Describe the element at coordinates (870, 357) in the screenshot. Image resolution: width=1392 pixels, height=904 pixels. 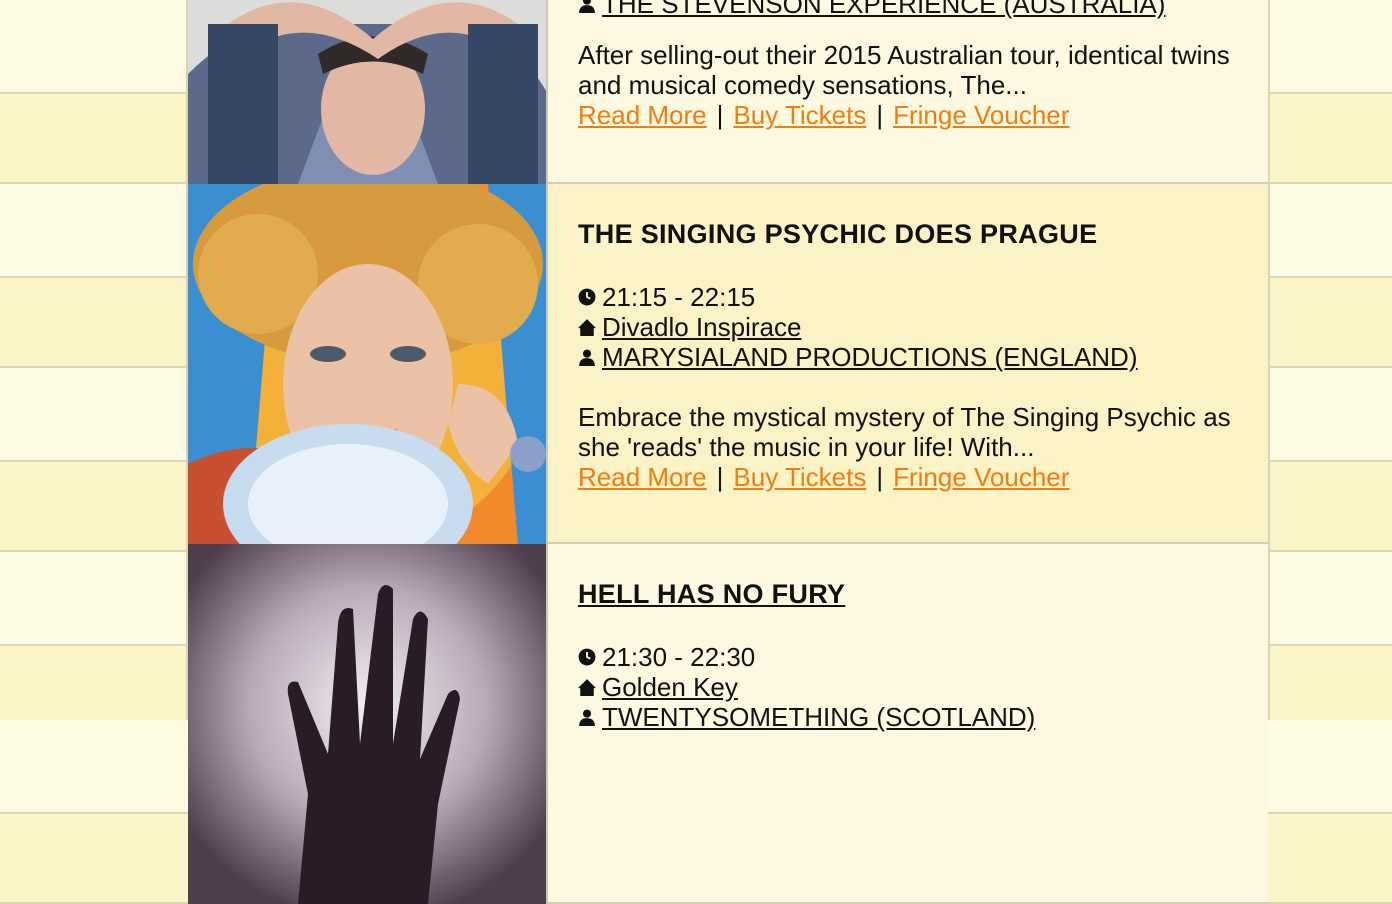
I see `company-link: MARYSIALAND PRODUCTIONS (ENGLAND)` at that location.